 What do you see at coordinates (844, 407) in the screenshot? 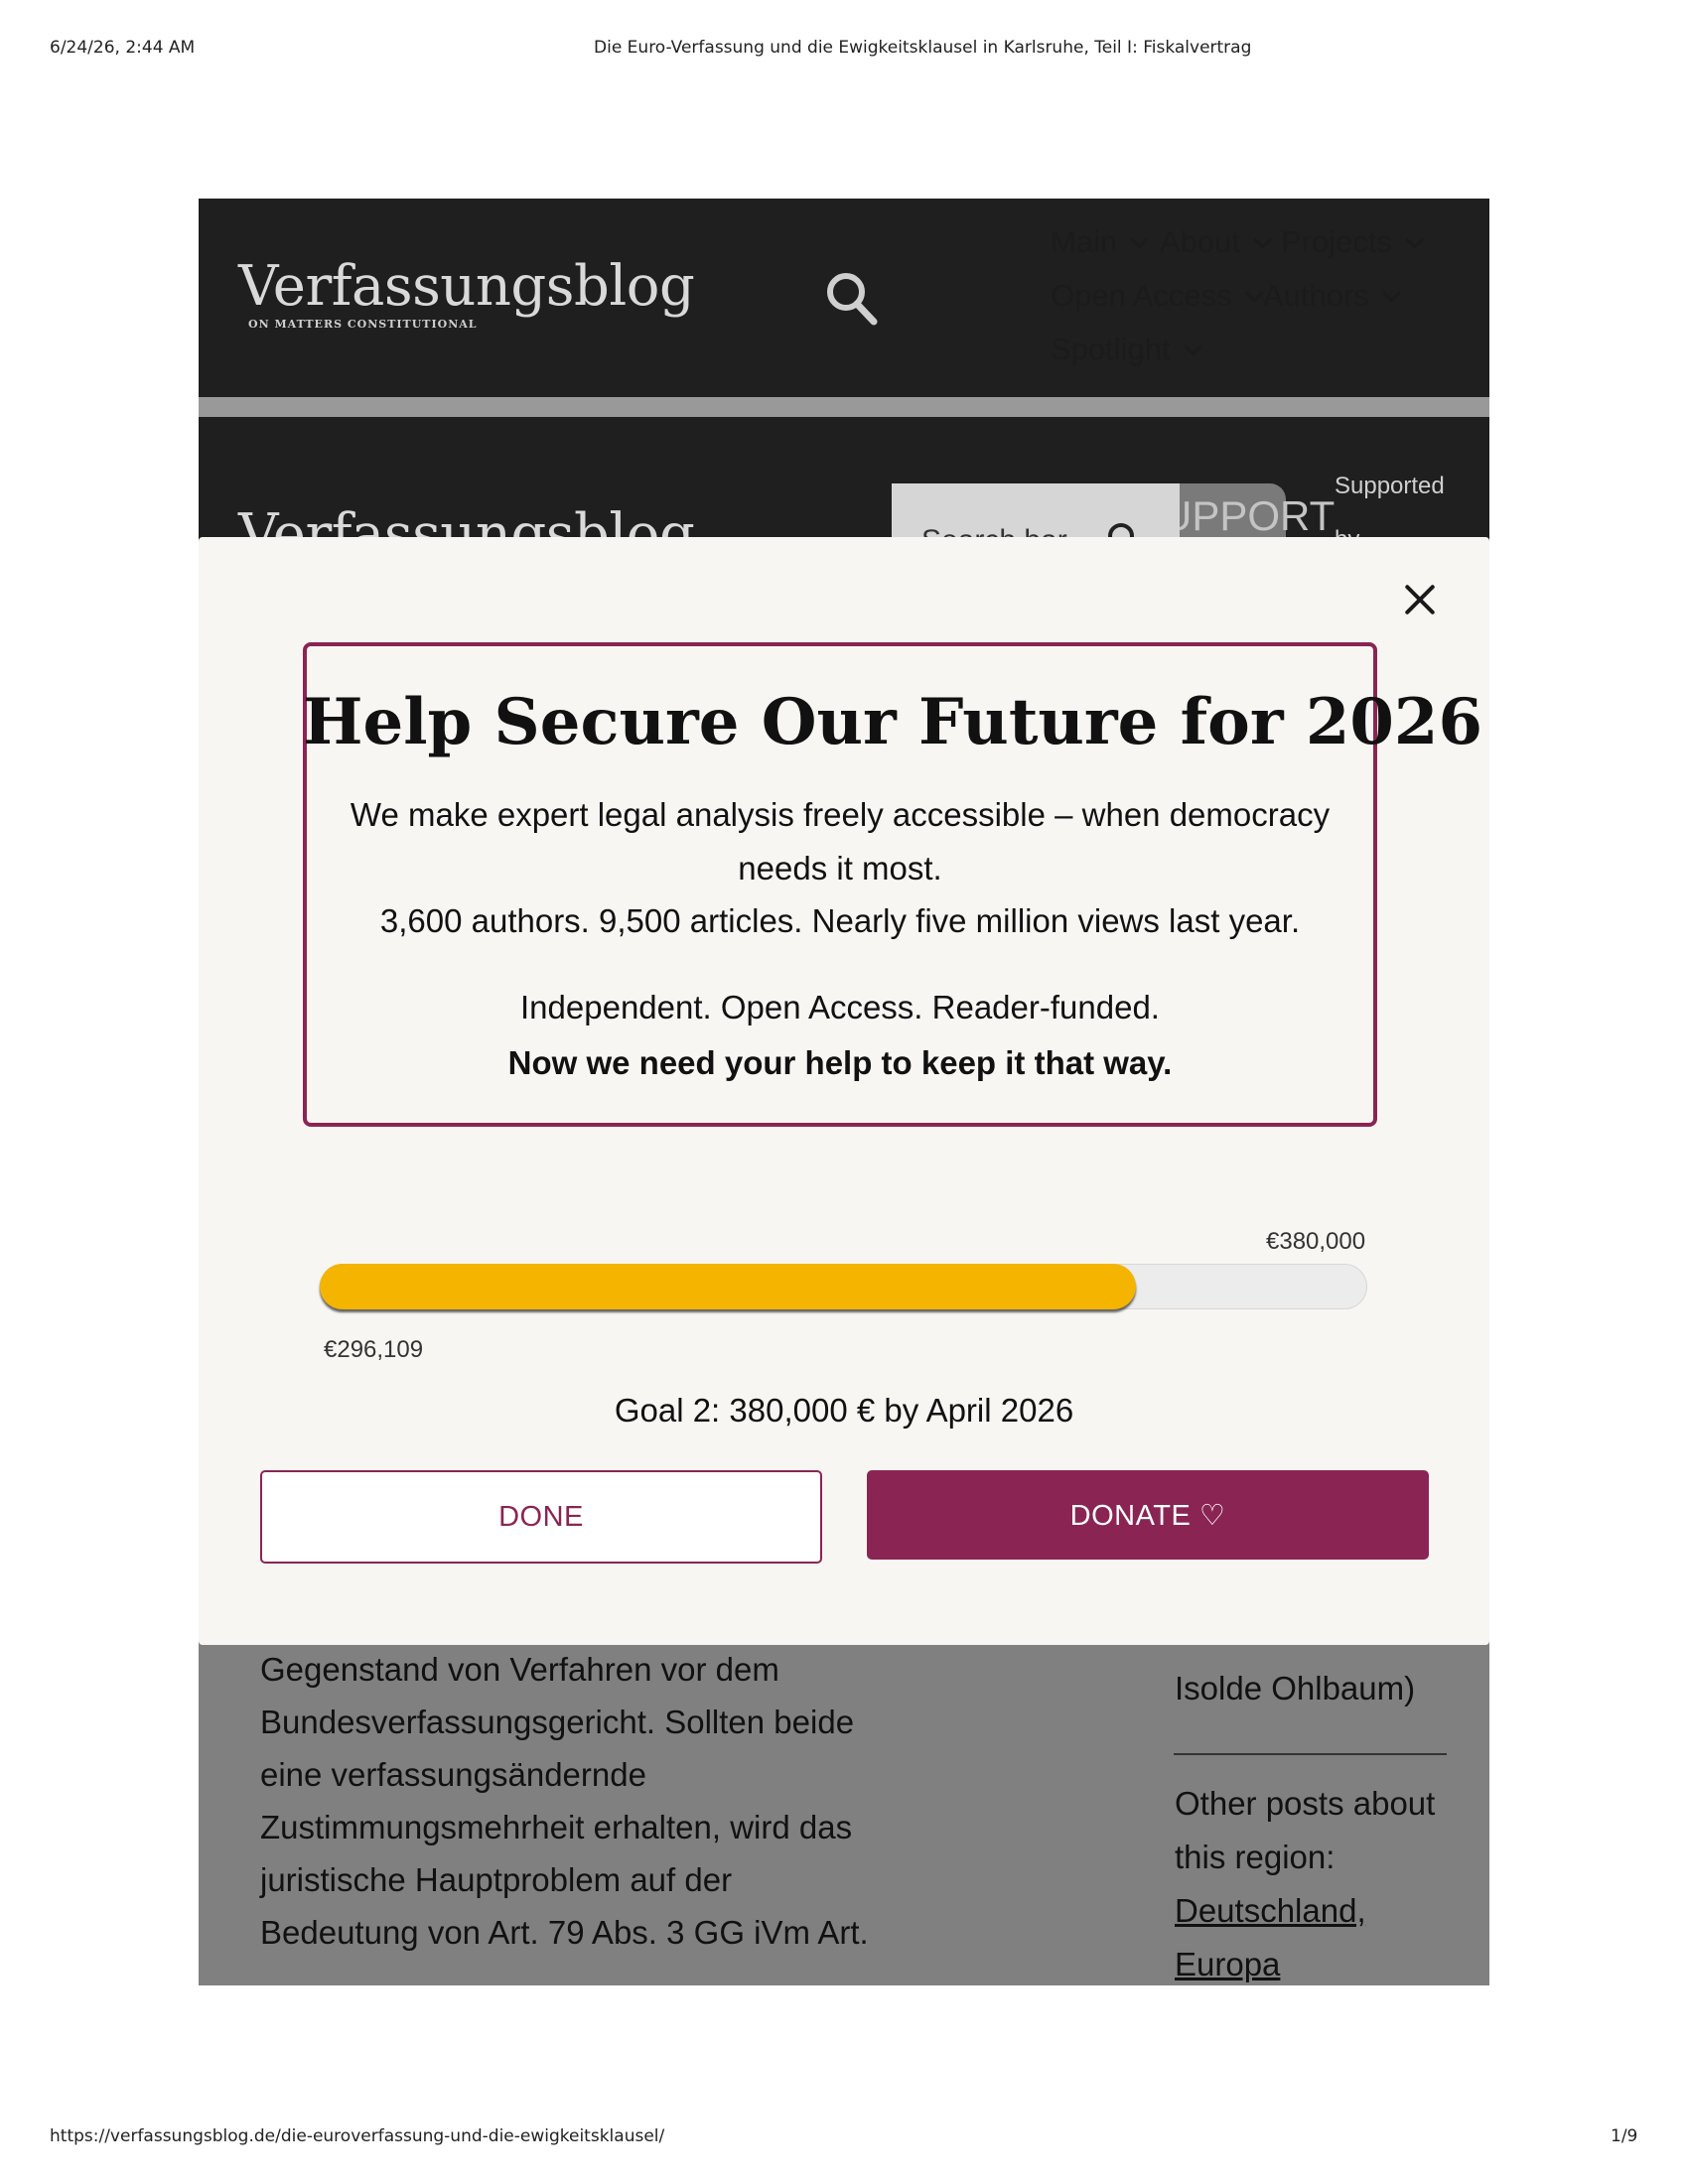
I see `header-divider` at bounding box center [844, 407].